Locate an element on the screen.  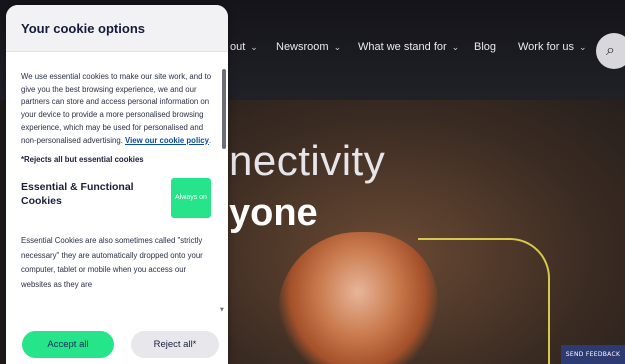
always-on-badge: Always on is located at coordinates (191, 198).